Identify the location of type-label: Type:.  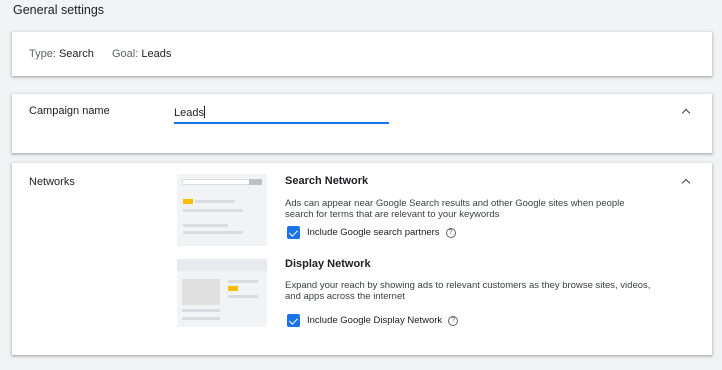
(42, 54).